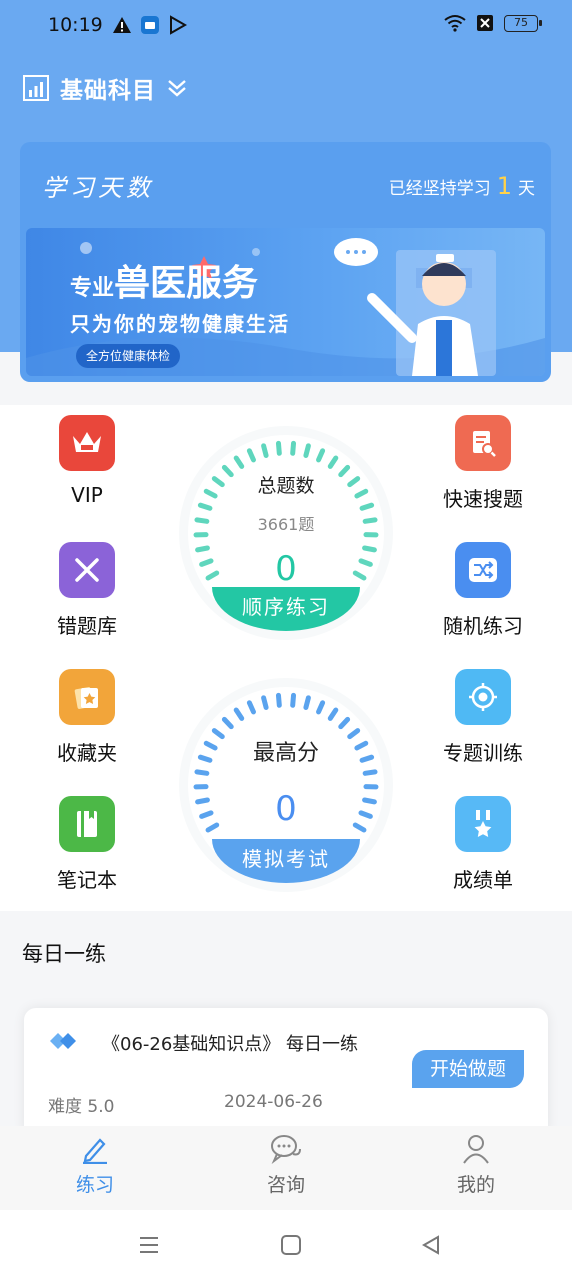  What do you see at coordinates (122, 25) in the screenshot?
I see `warning-icon` at bounding box center [122, 25].